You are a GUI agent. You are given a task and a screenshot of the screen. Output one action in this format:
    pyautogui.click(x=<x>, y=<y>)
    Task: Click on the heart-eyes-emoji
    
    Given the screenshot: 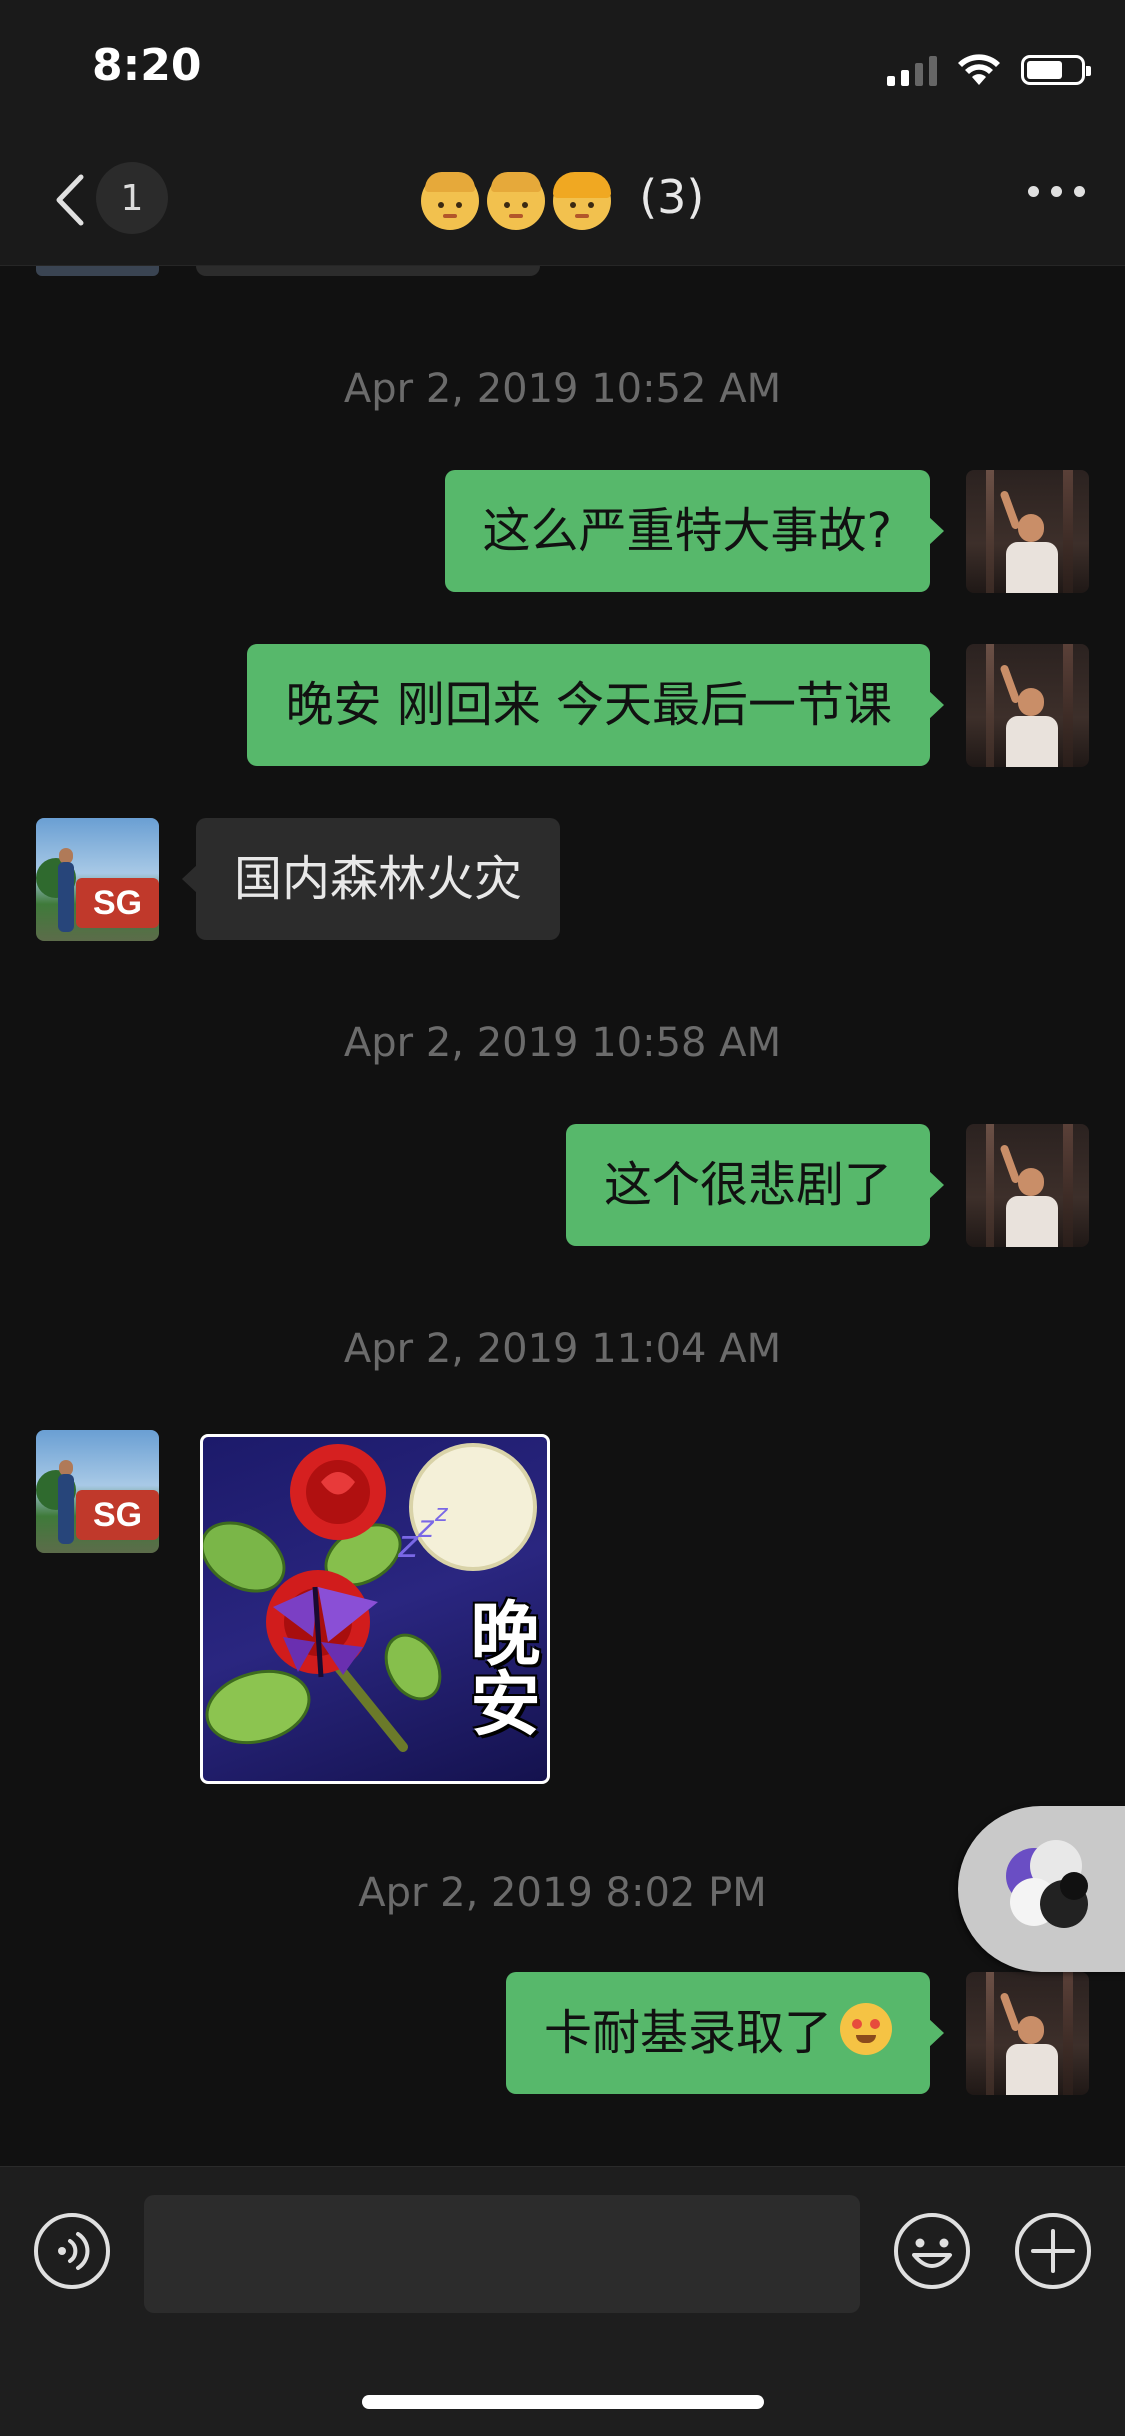 What is the action you would take?
    pyautogui.click(x=866, y=2029)
    